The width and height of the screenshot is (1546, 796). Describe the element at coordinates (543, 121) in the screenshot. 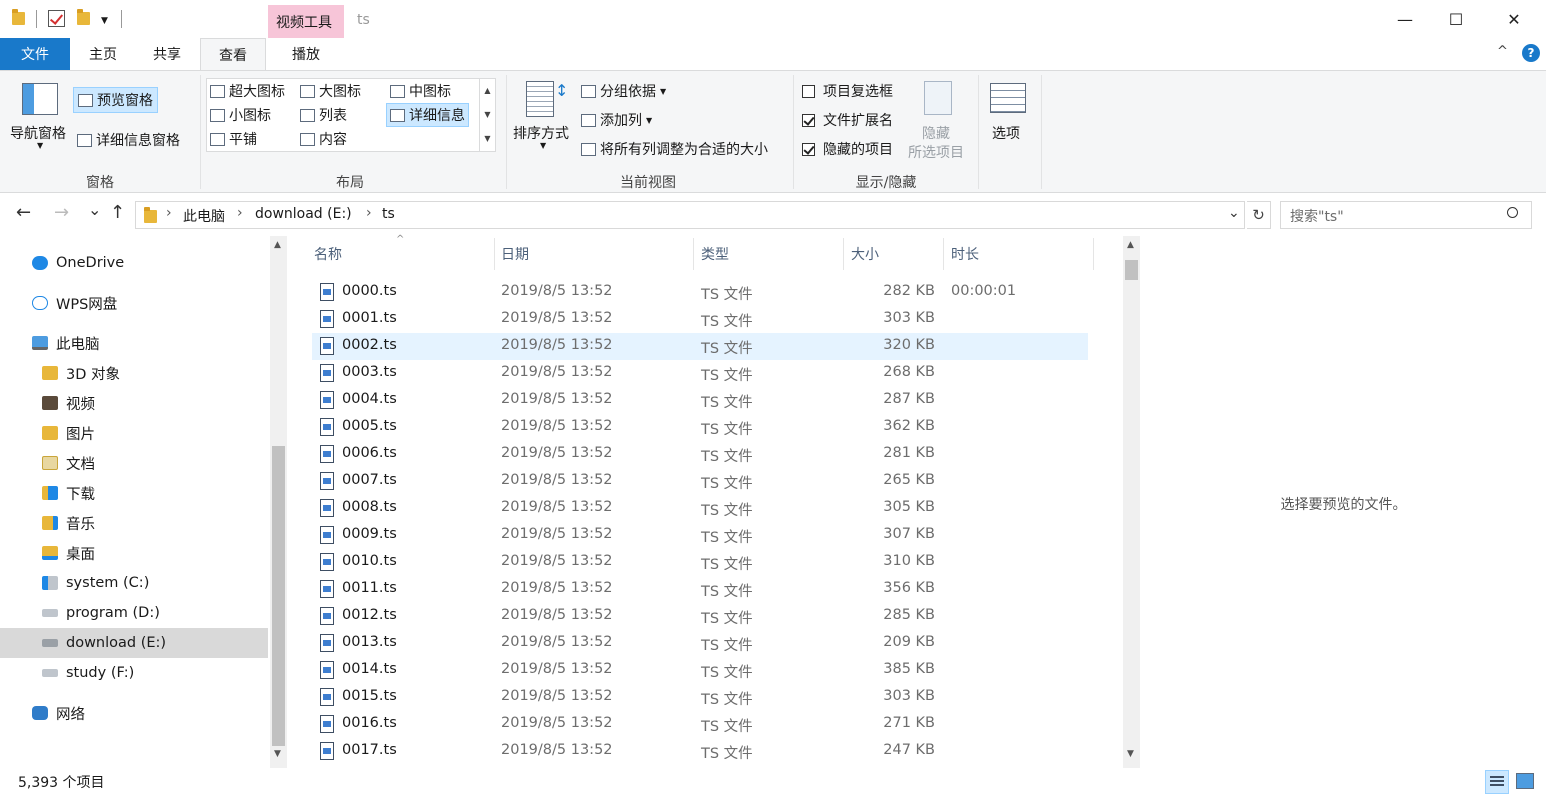

I see `sort-by-button: ↕ 排序方式 ▼` at that location.